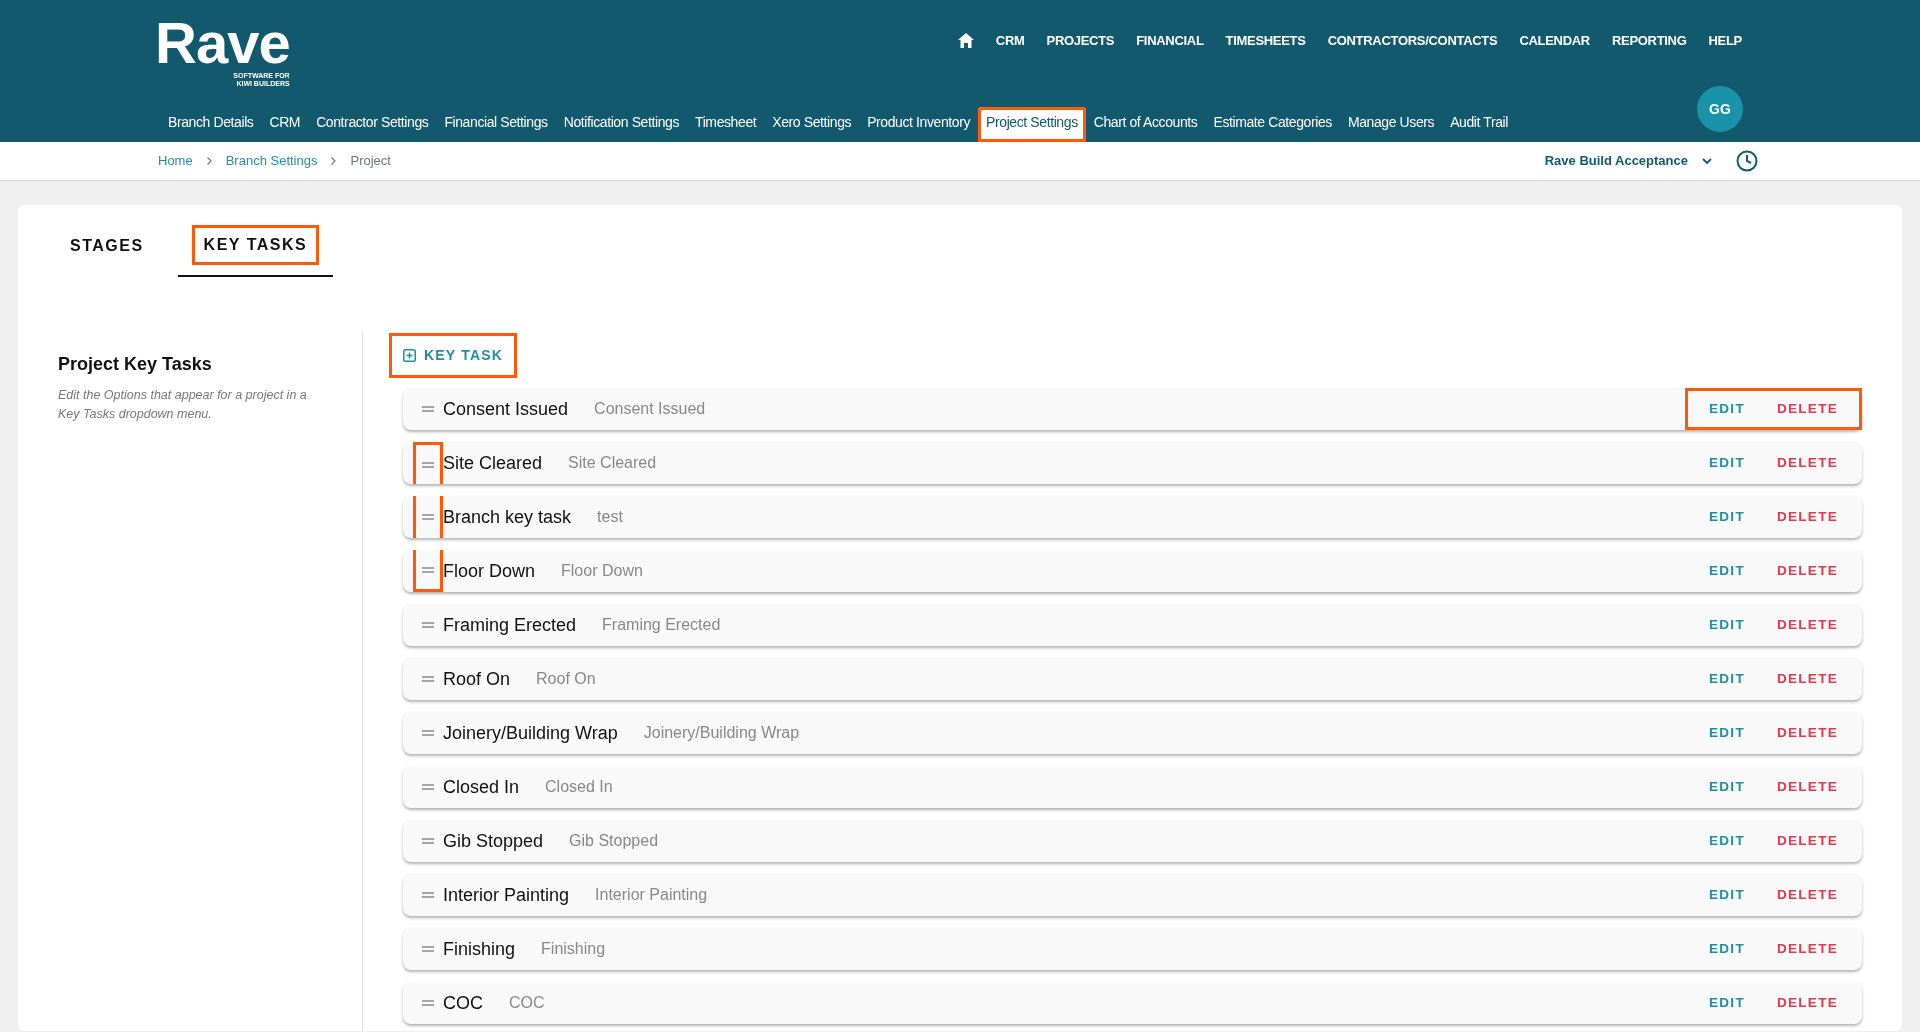  I want to click on clock-icon, so click(1747, 161).